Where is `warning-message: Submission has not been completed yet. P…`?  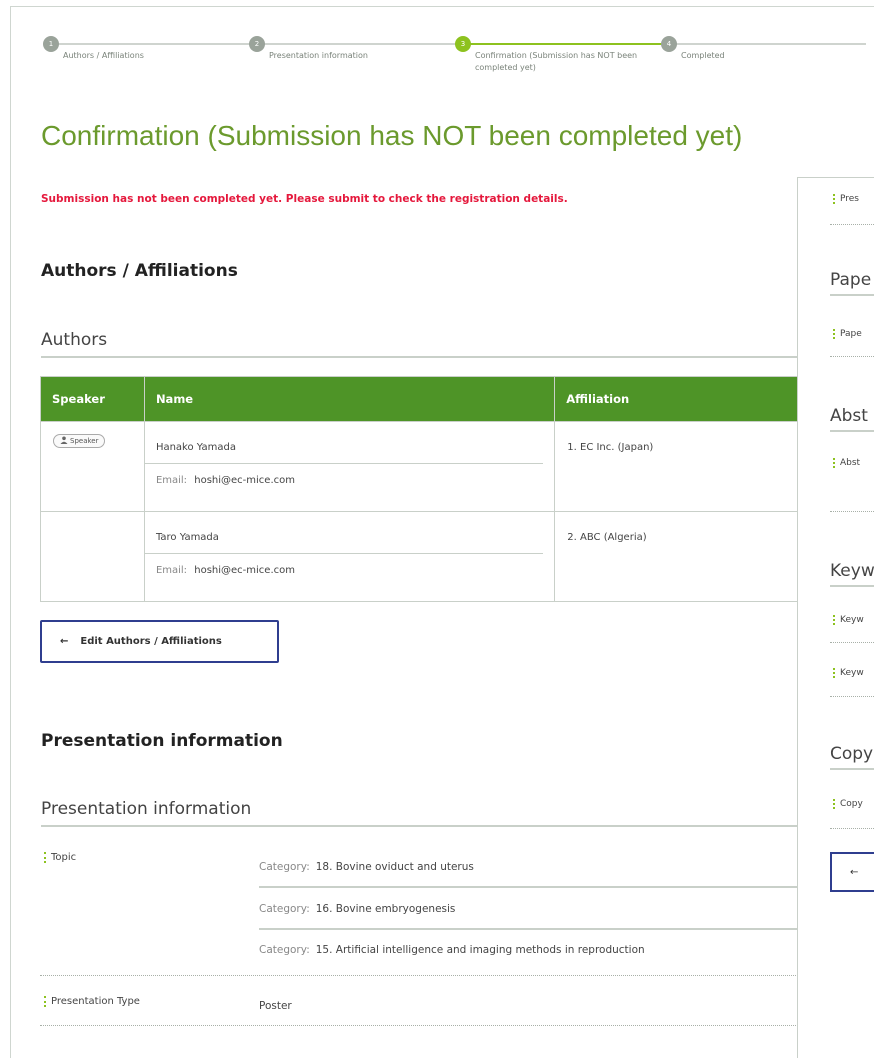
warning-message: Submission has not been completed yet. P… is located at coordinates (304, 199).